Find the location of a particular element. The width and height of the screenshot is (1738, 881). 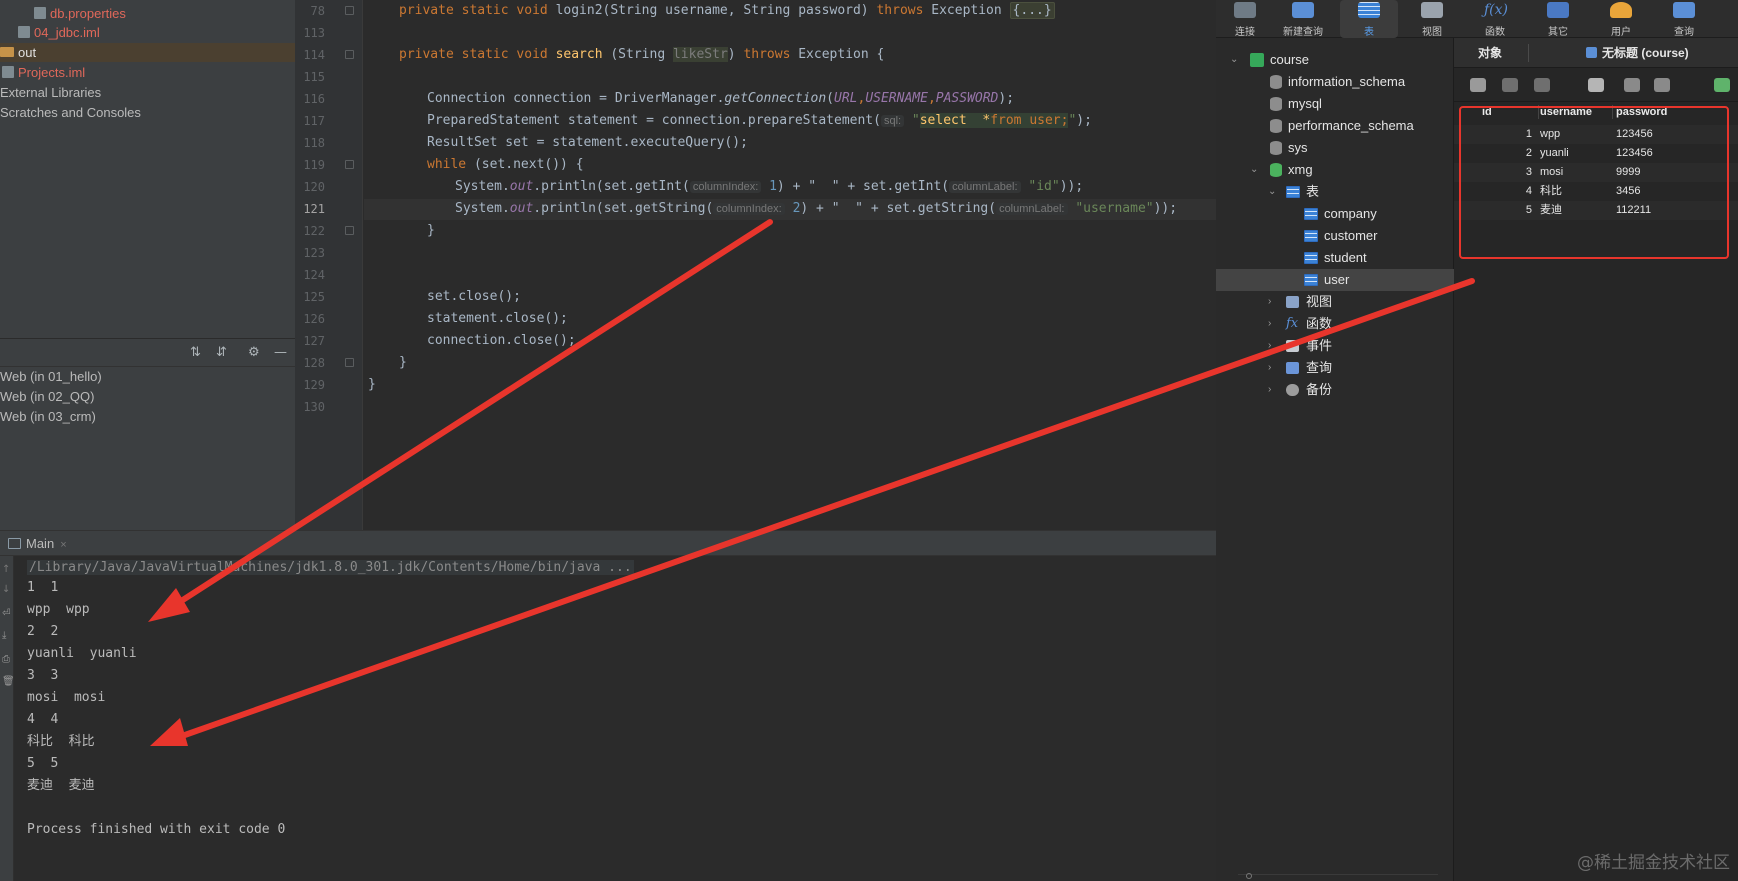

tree-item-projects-iml: Projects.iml is located at coordinates (147, 72).